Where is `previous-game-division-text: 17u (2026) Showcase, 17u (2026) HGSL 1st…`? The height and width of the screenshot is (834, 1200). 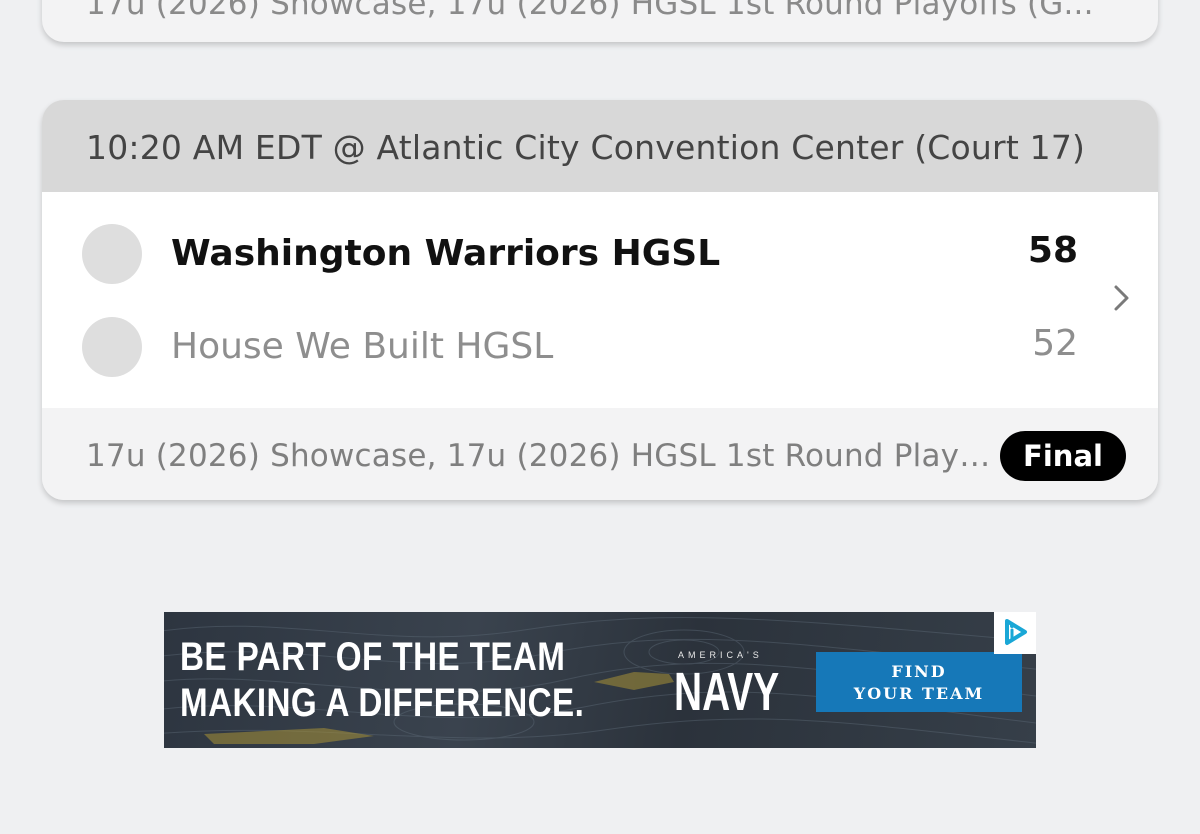 previous-game-division-text: 17u (2026) Showcase, 17u (2026) HGSL 1st… is located at coordinates (590, 11).